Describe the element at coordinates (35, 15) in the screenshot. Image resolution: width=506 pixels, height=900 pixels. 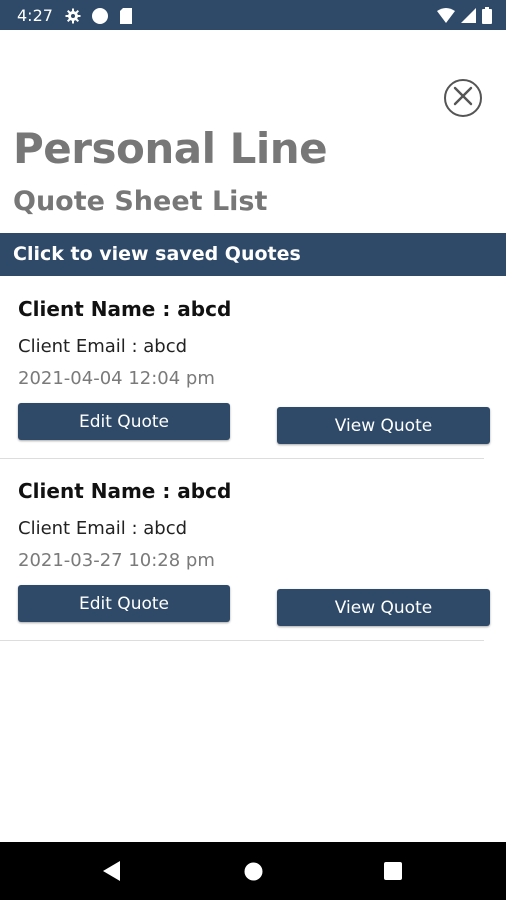
I see `status-time: 4:27` at that location.